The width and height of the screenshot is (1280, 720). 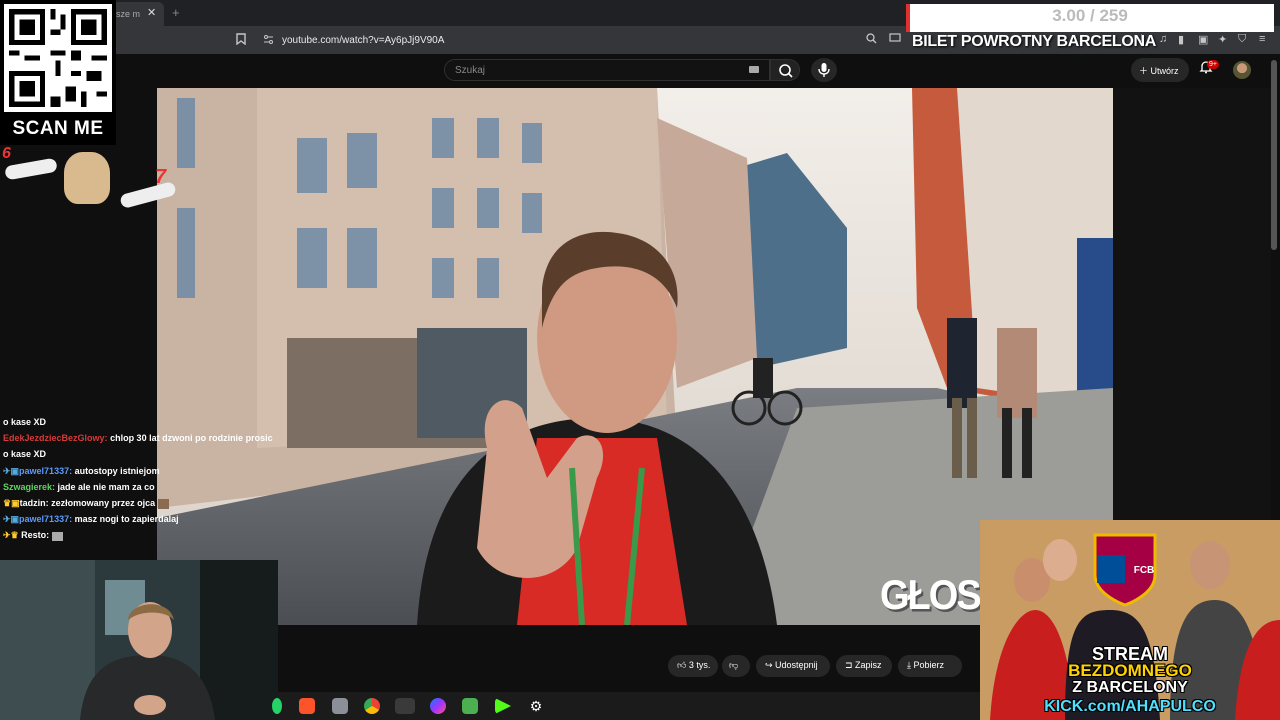 I want to click on ad-headline-2: BEZDOMNEGO, so click(x=1130, y=670).